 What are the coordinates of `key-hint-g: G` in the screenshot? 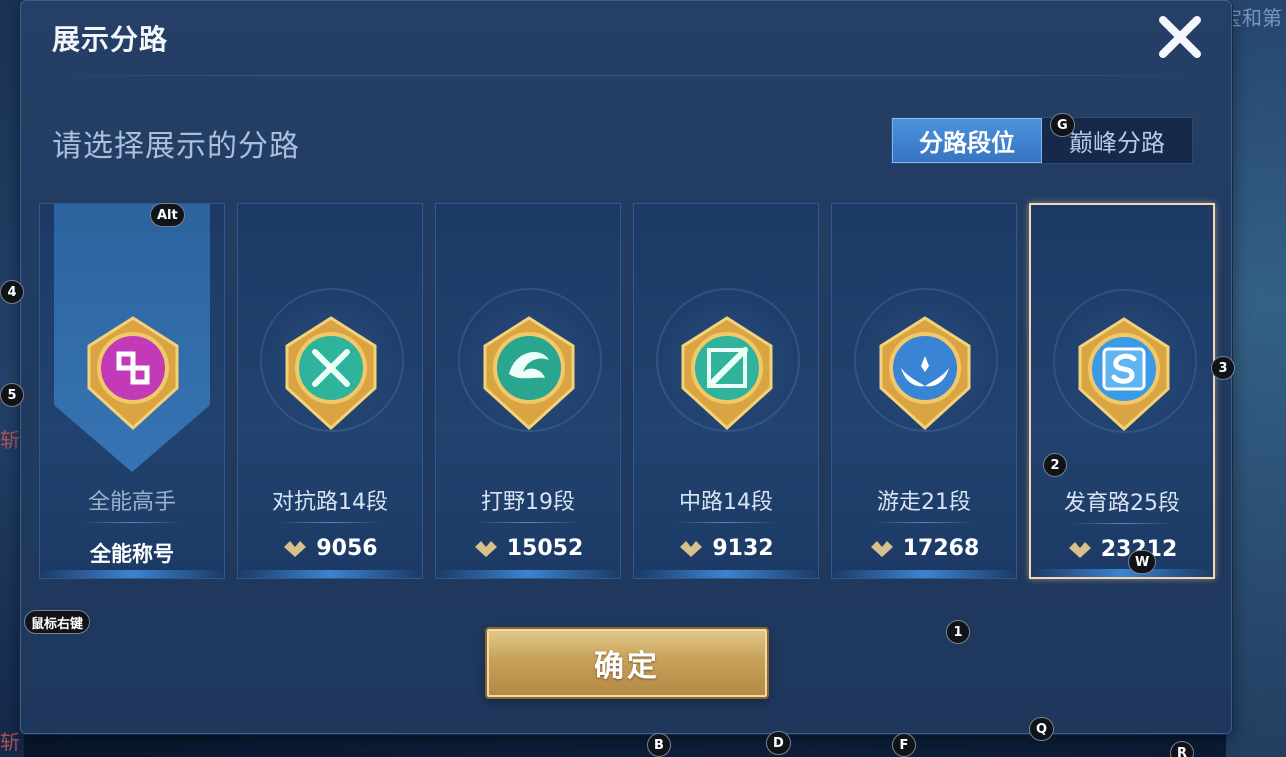 It's located at (1062, 125).